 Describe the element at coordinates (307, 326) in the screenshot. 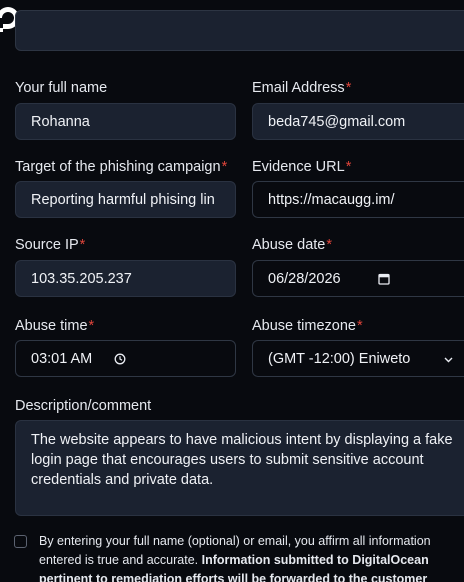

I see `abuse-timezone-label: Abuse timezone*` at that location.